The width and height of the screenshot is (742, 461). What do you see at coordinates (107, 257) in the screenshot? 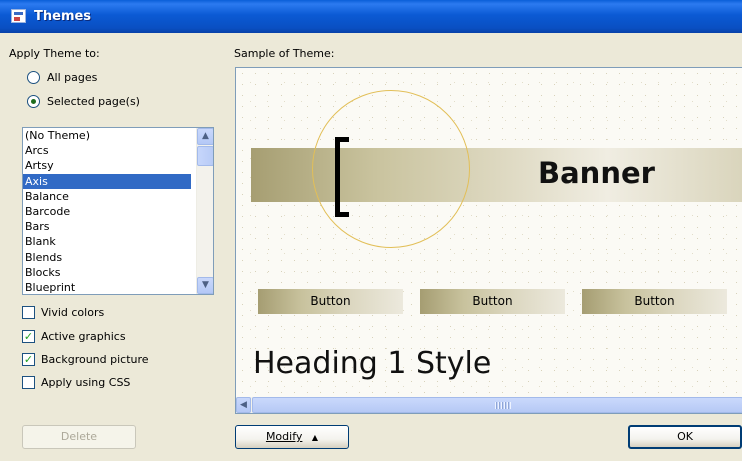
I see `list-item: Blends` at bounding box center [107, 257].